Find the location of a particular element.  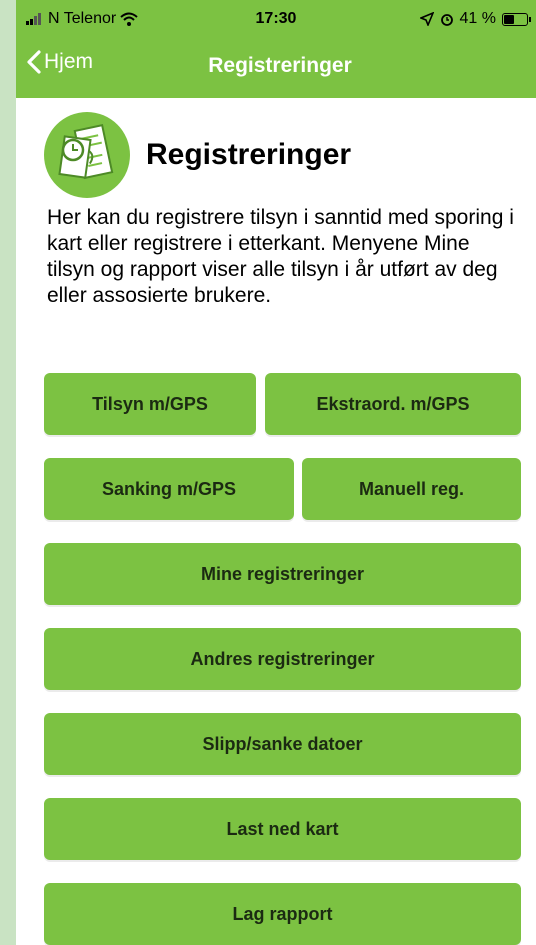

tilsyn-gps-button: Tilsyn m/GPS is located at coordinates (150, 404).